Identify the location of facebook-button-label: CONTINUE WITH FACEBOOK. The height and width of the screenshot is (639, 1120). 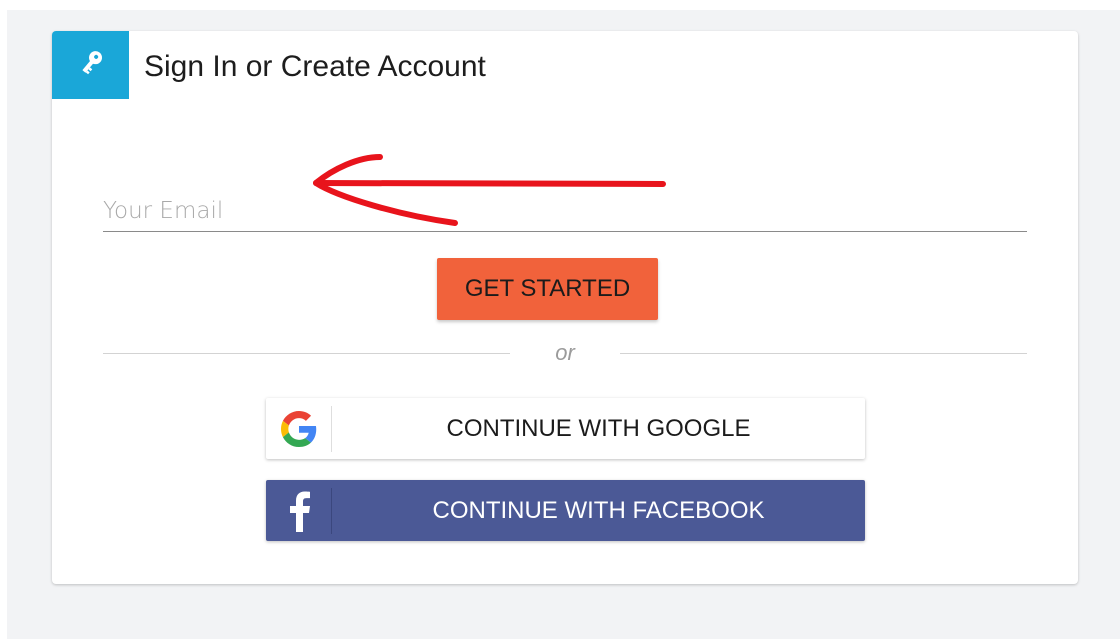
(598, 510).